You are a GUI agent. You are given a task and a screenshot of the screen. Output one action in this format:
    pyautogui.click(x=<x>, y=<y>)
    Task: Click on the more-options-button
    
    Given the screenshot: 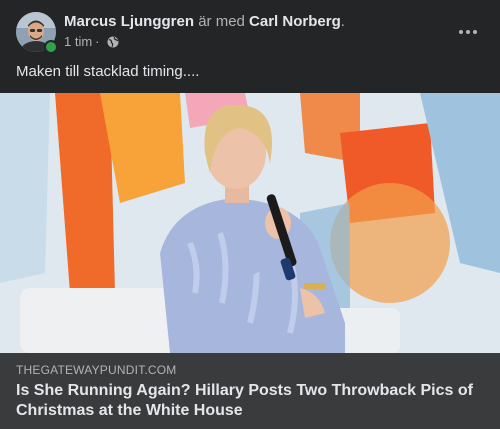 What is the action you would take?
    pyautogui.click(x=468, y=32)
    